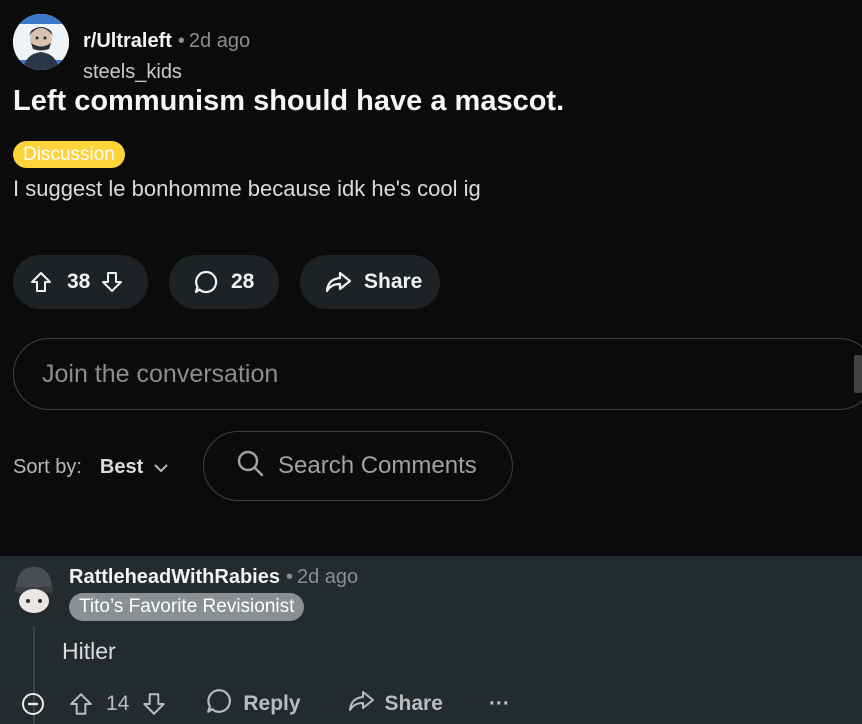  I want to click on post-flair: Discussion, so click(69, 154).